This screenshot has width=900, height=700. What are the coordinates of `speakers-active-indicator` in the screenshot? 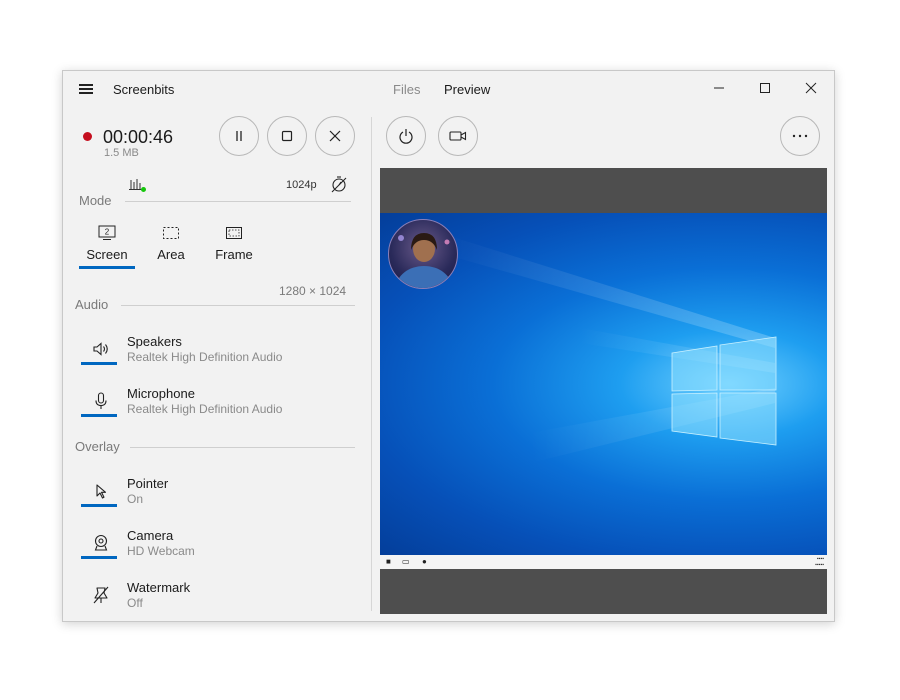 It's located at (99, 363).